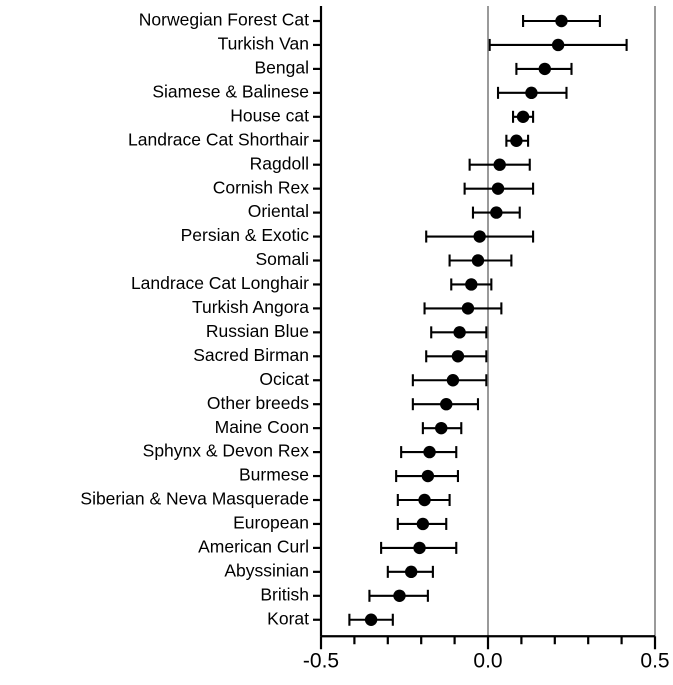 This screenshot has width=673, height=685. What do you see at coordinates (266, 570) in the screenshot?
I see `category-label: Abyssinian` at bounding box center [266, 570].